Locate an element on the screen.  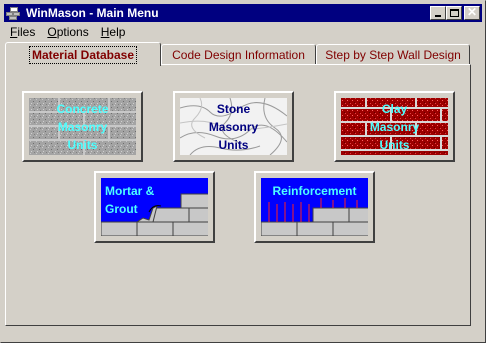
close-icon: ✕ is located at coordinates (472, 12).